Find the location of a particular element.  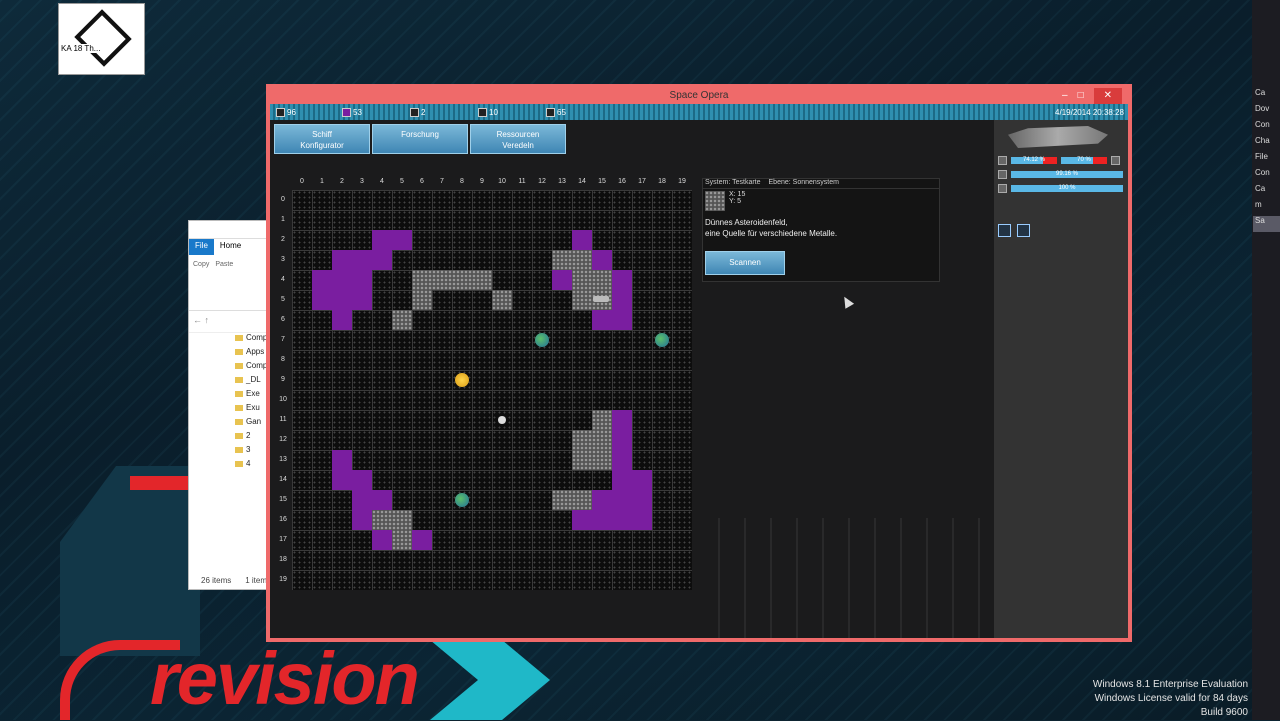

tree-item: Apps is located at coordinates (228, 354).